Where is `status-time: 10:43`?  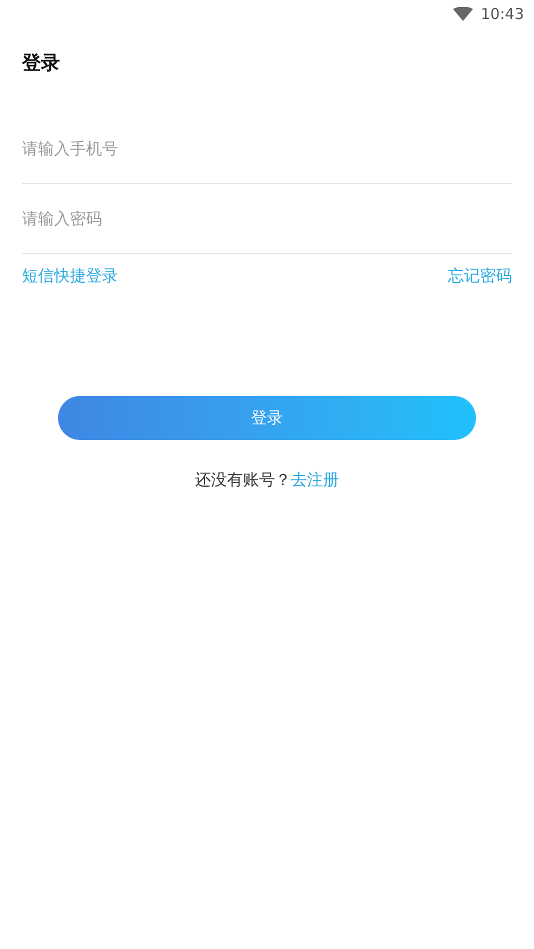
status-time: 10:43 is located at coordinates (502, 14).